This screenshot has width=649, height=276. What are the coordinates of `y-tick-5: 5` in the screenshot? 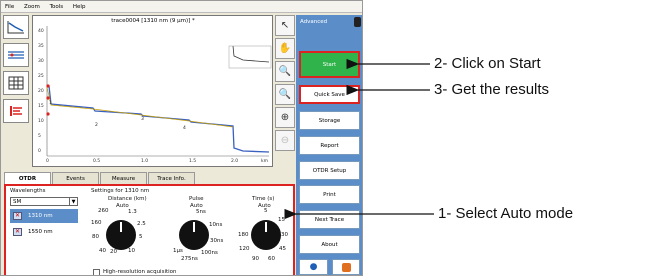 It's located at (39, 136).